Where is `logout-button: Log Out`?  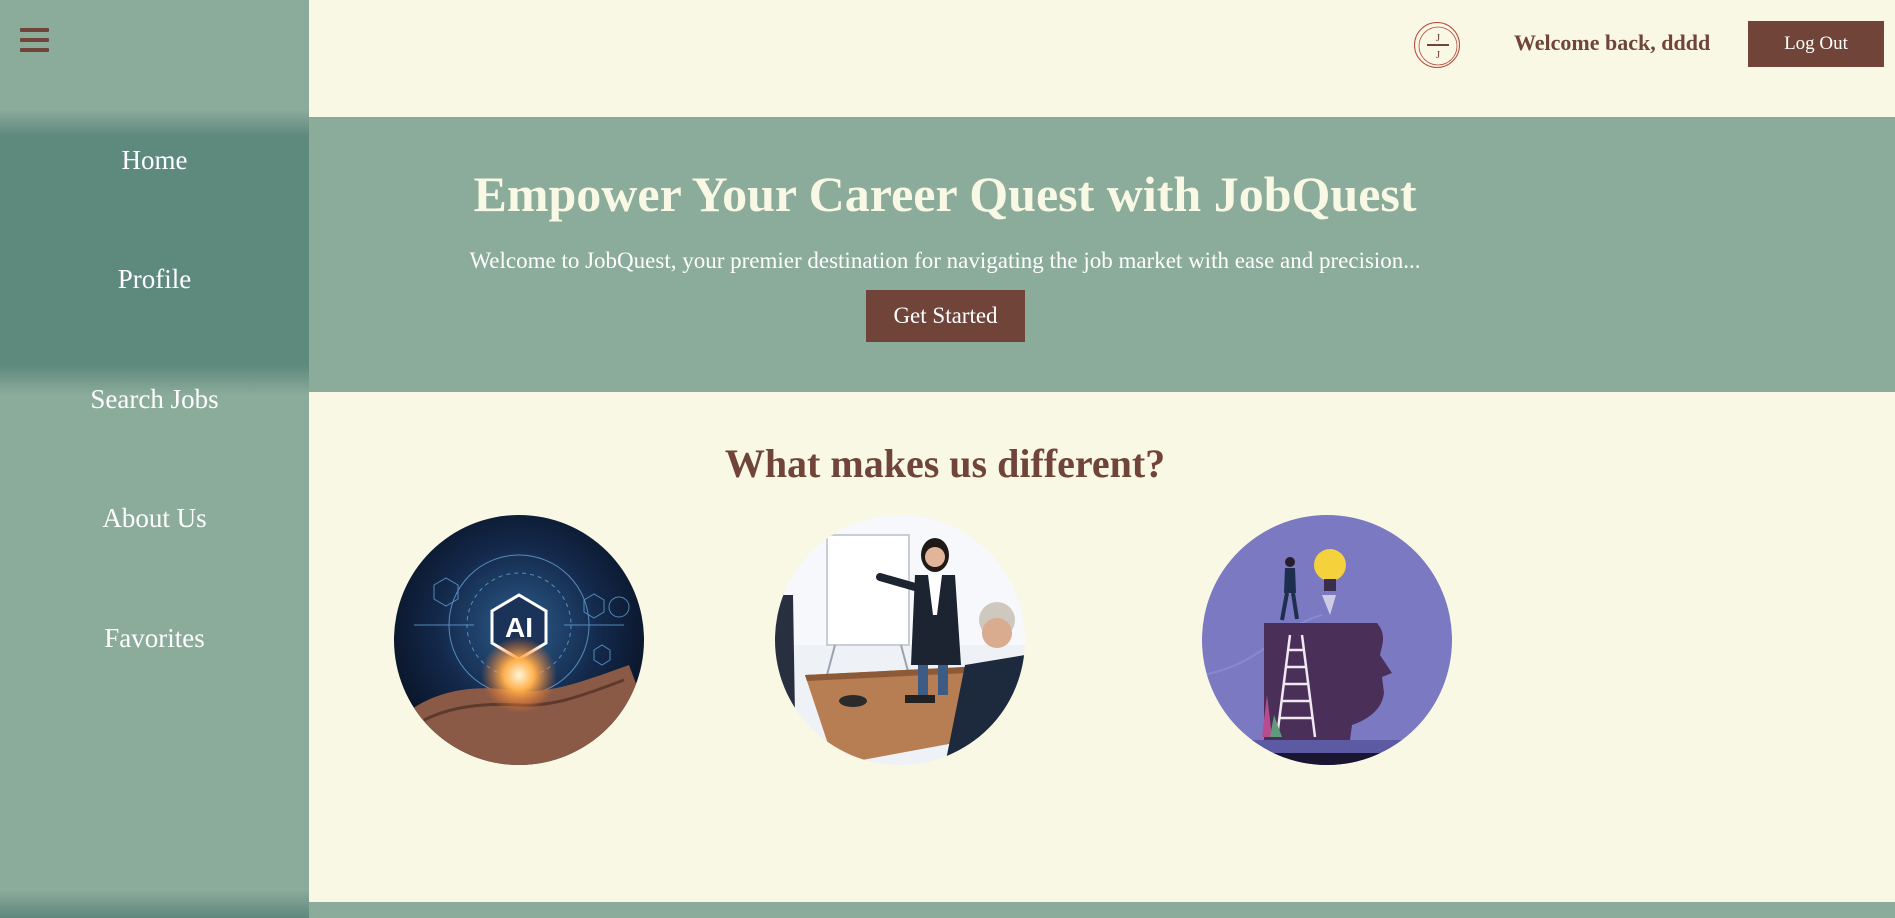 logout-button: Log Out is located at coordinates (1816, 44).